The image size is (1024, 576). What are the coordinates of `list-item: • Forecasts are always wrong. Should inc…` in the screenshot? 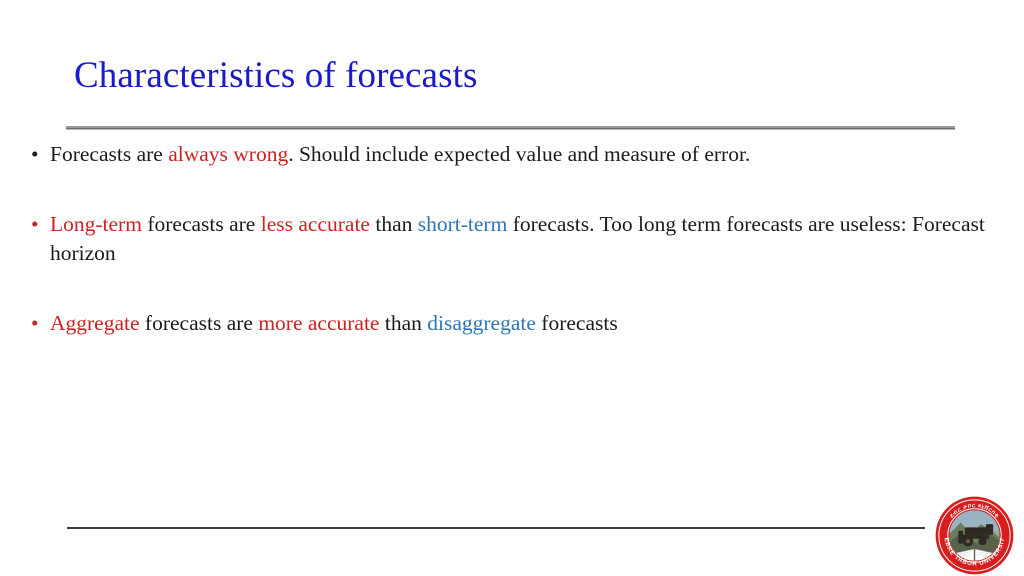 It's located at (511, 154).